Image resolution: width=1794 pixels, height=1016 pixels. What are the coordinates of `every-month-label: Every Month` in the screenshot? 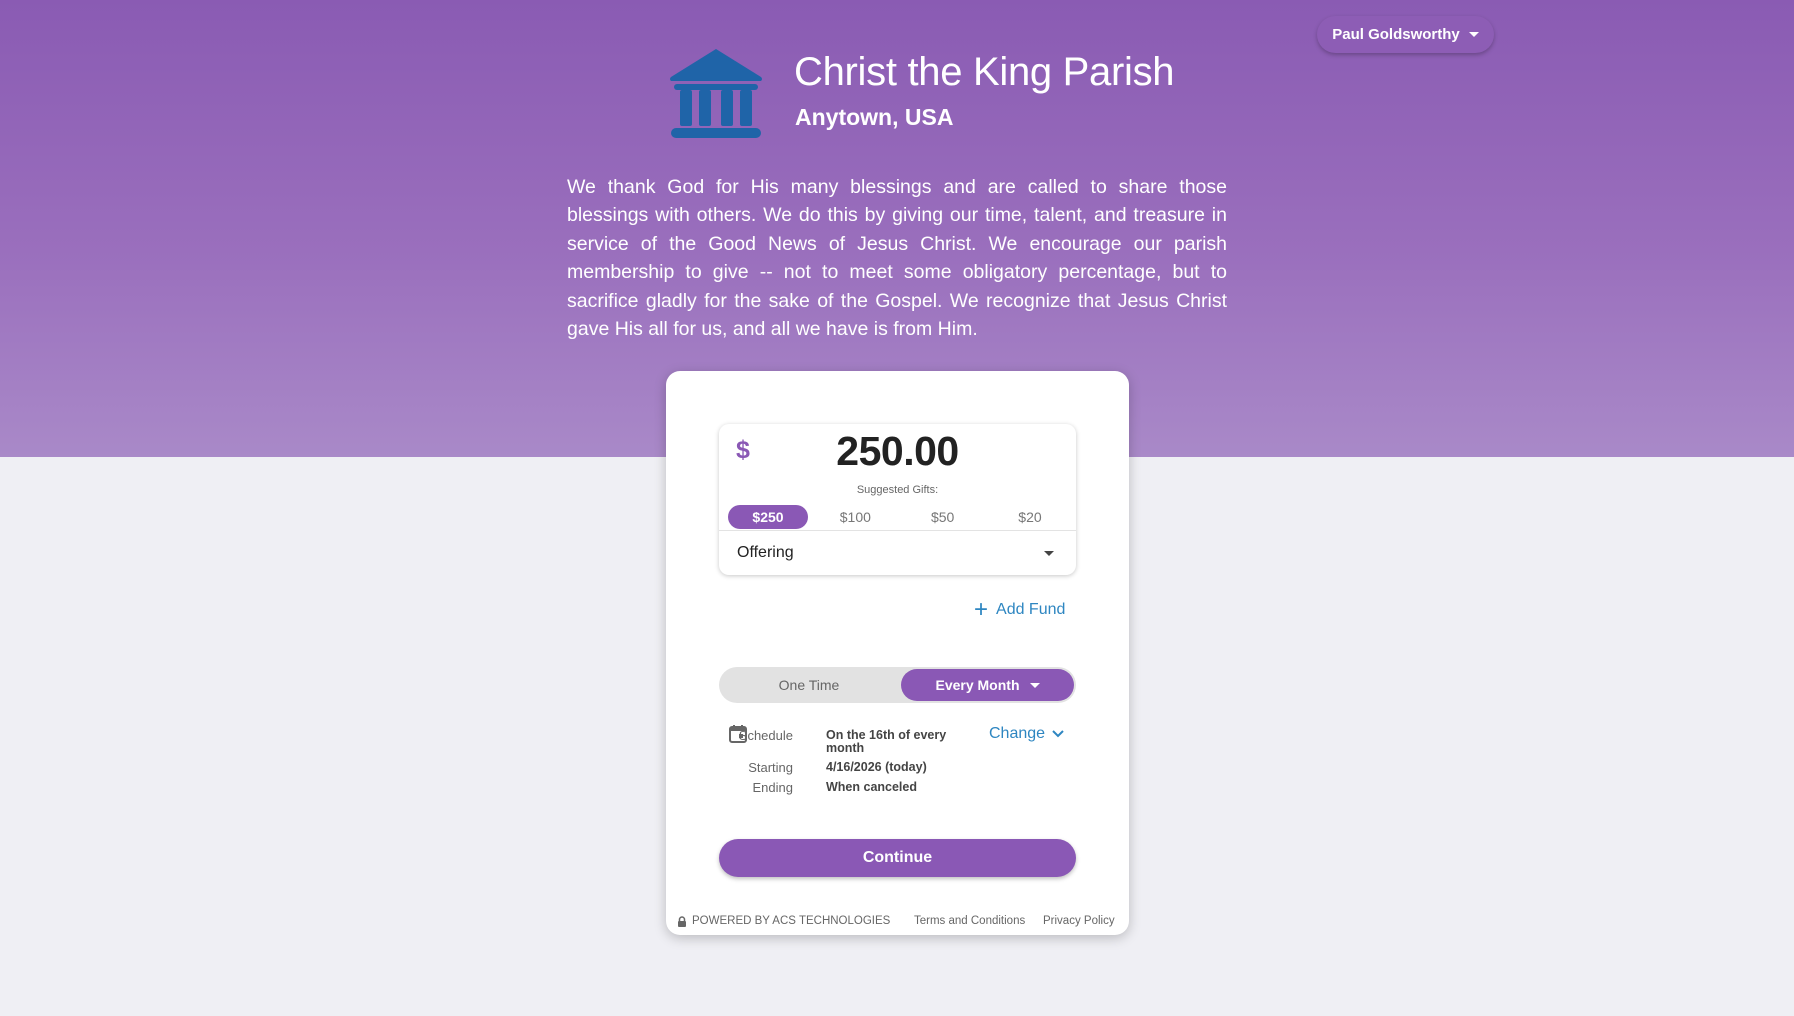 It's located at (977, 685).